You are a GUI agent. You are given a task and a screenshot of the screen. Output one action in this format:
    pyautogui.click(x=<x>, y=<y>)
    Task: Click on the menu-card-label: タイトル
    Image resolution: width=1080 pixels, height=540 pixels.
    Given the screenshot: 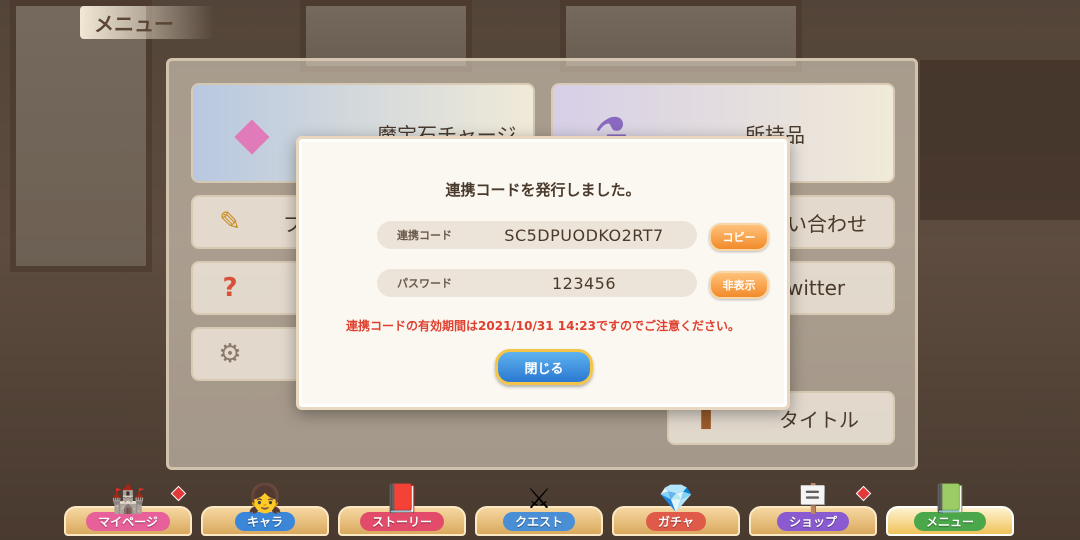 What is the action you would take?
    pyautogui.click(x=819, y=419)
    